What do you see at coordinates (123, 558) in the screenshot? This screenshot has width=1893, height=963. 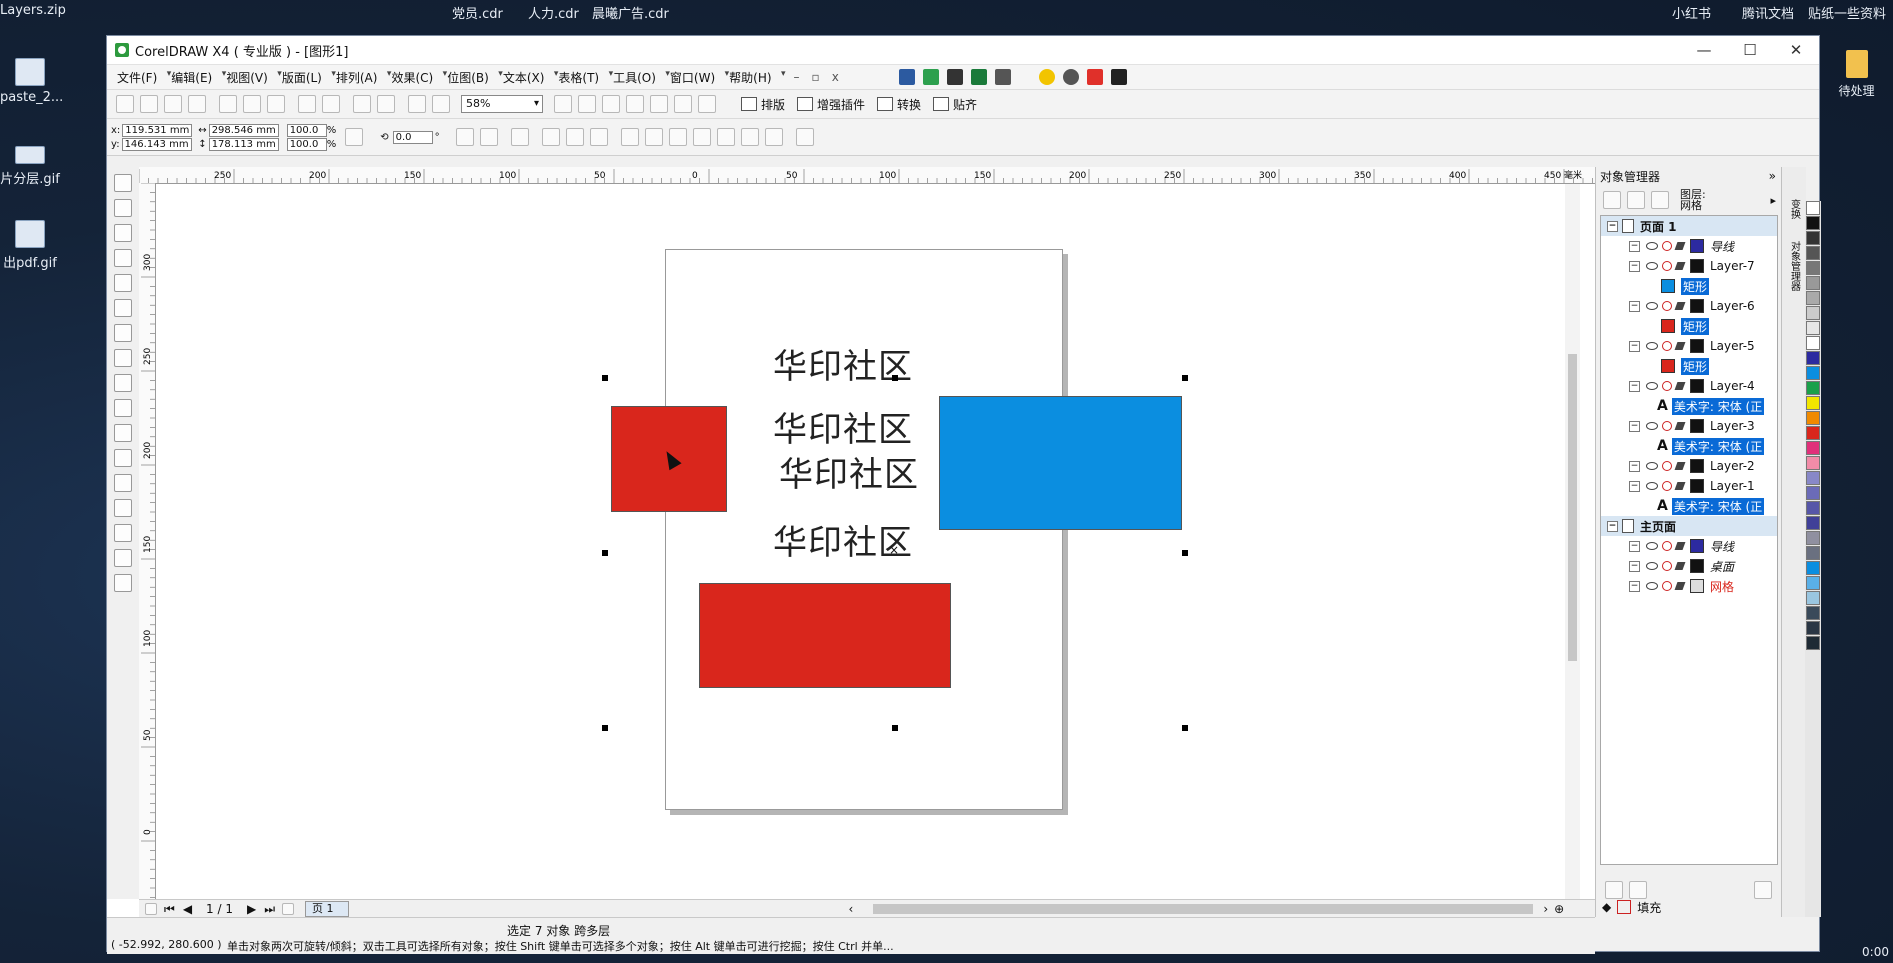 I see `fill-tool-icon` at bounding box center [123, 558].